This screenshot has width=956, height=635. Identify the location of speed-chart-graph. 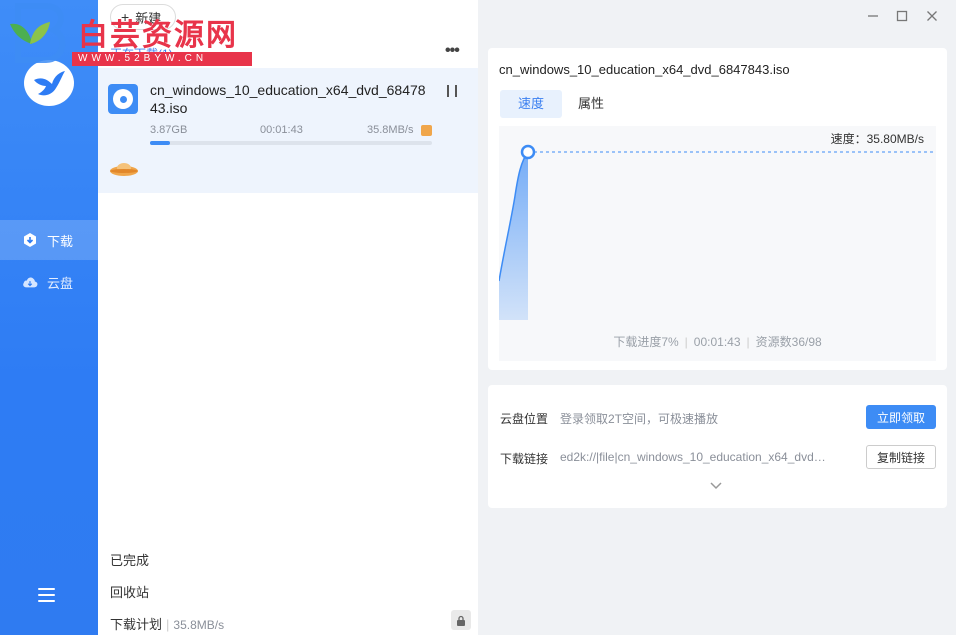
(717, 232).